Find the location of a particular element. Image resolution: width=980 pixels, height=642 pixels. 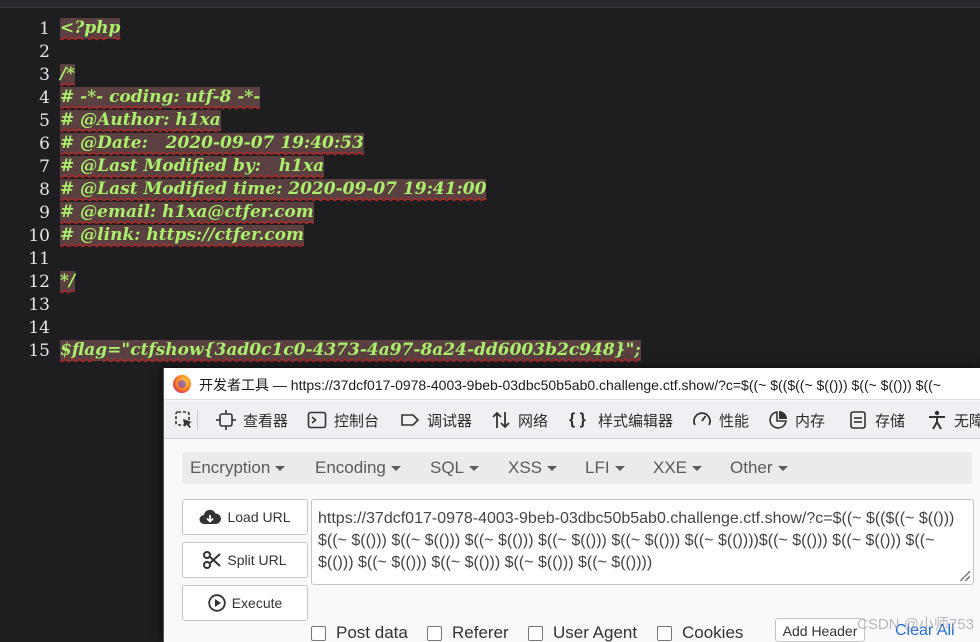

code-line: 1 <?php is located at coordinates (490, 29).